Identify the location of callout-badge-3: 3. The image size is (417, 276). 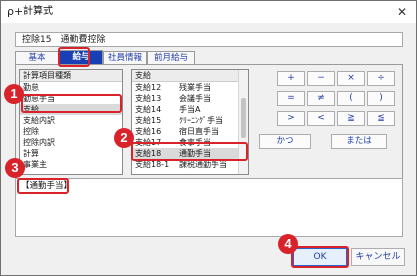
(15, 168).